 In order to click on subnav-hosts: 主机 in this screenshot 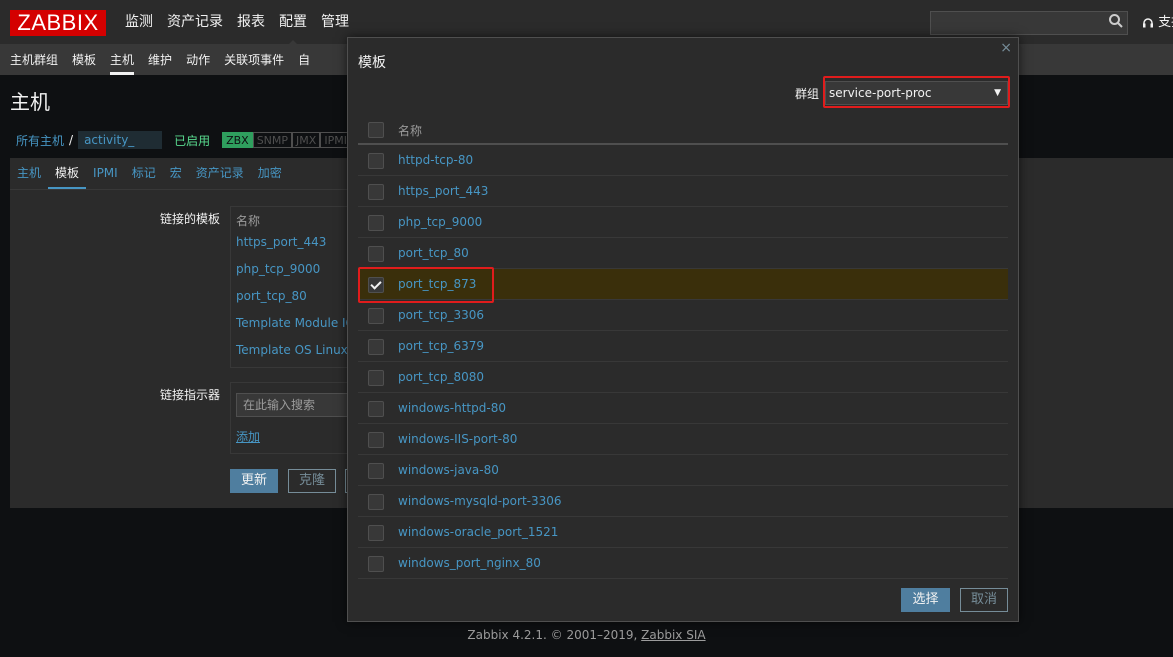, I will do `click(122, 60)`.